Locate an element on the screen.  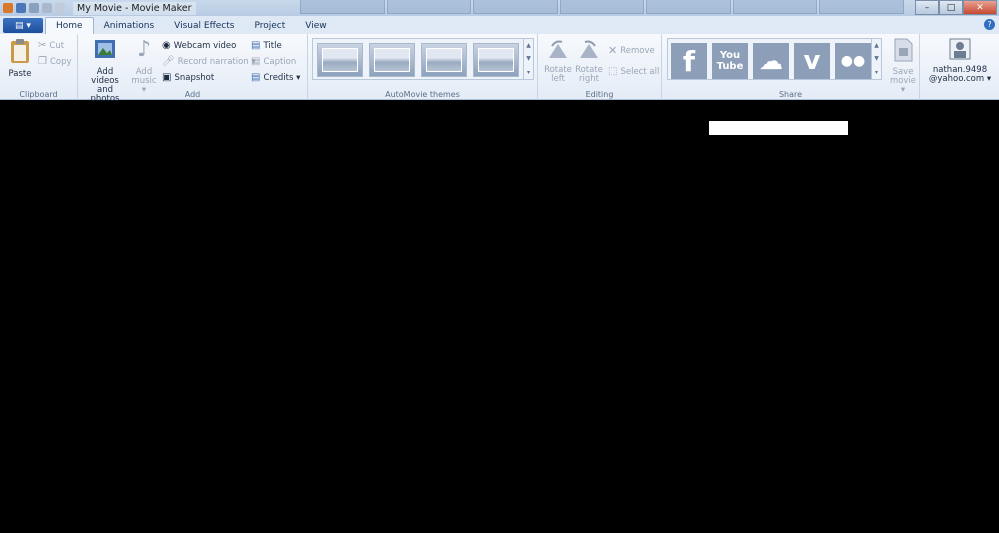
facebook-icon: f is located at coordinates (689, 61).